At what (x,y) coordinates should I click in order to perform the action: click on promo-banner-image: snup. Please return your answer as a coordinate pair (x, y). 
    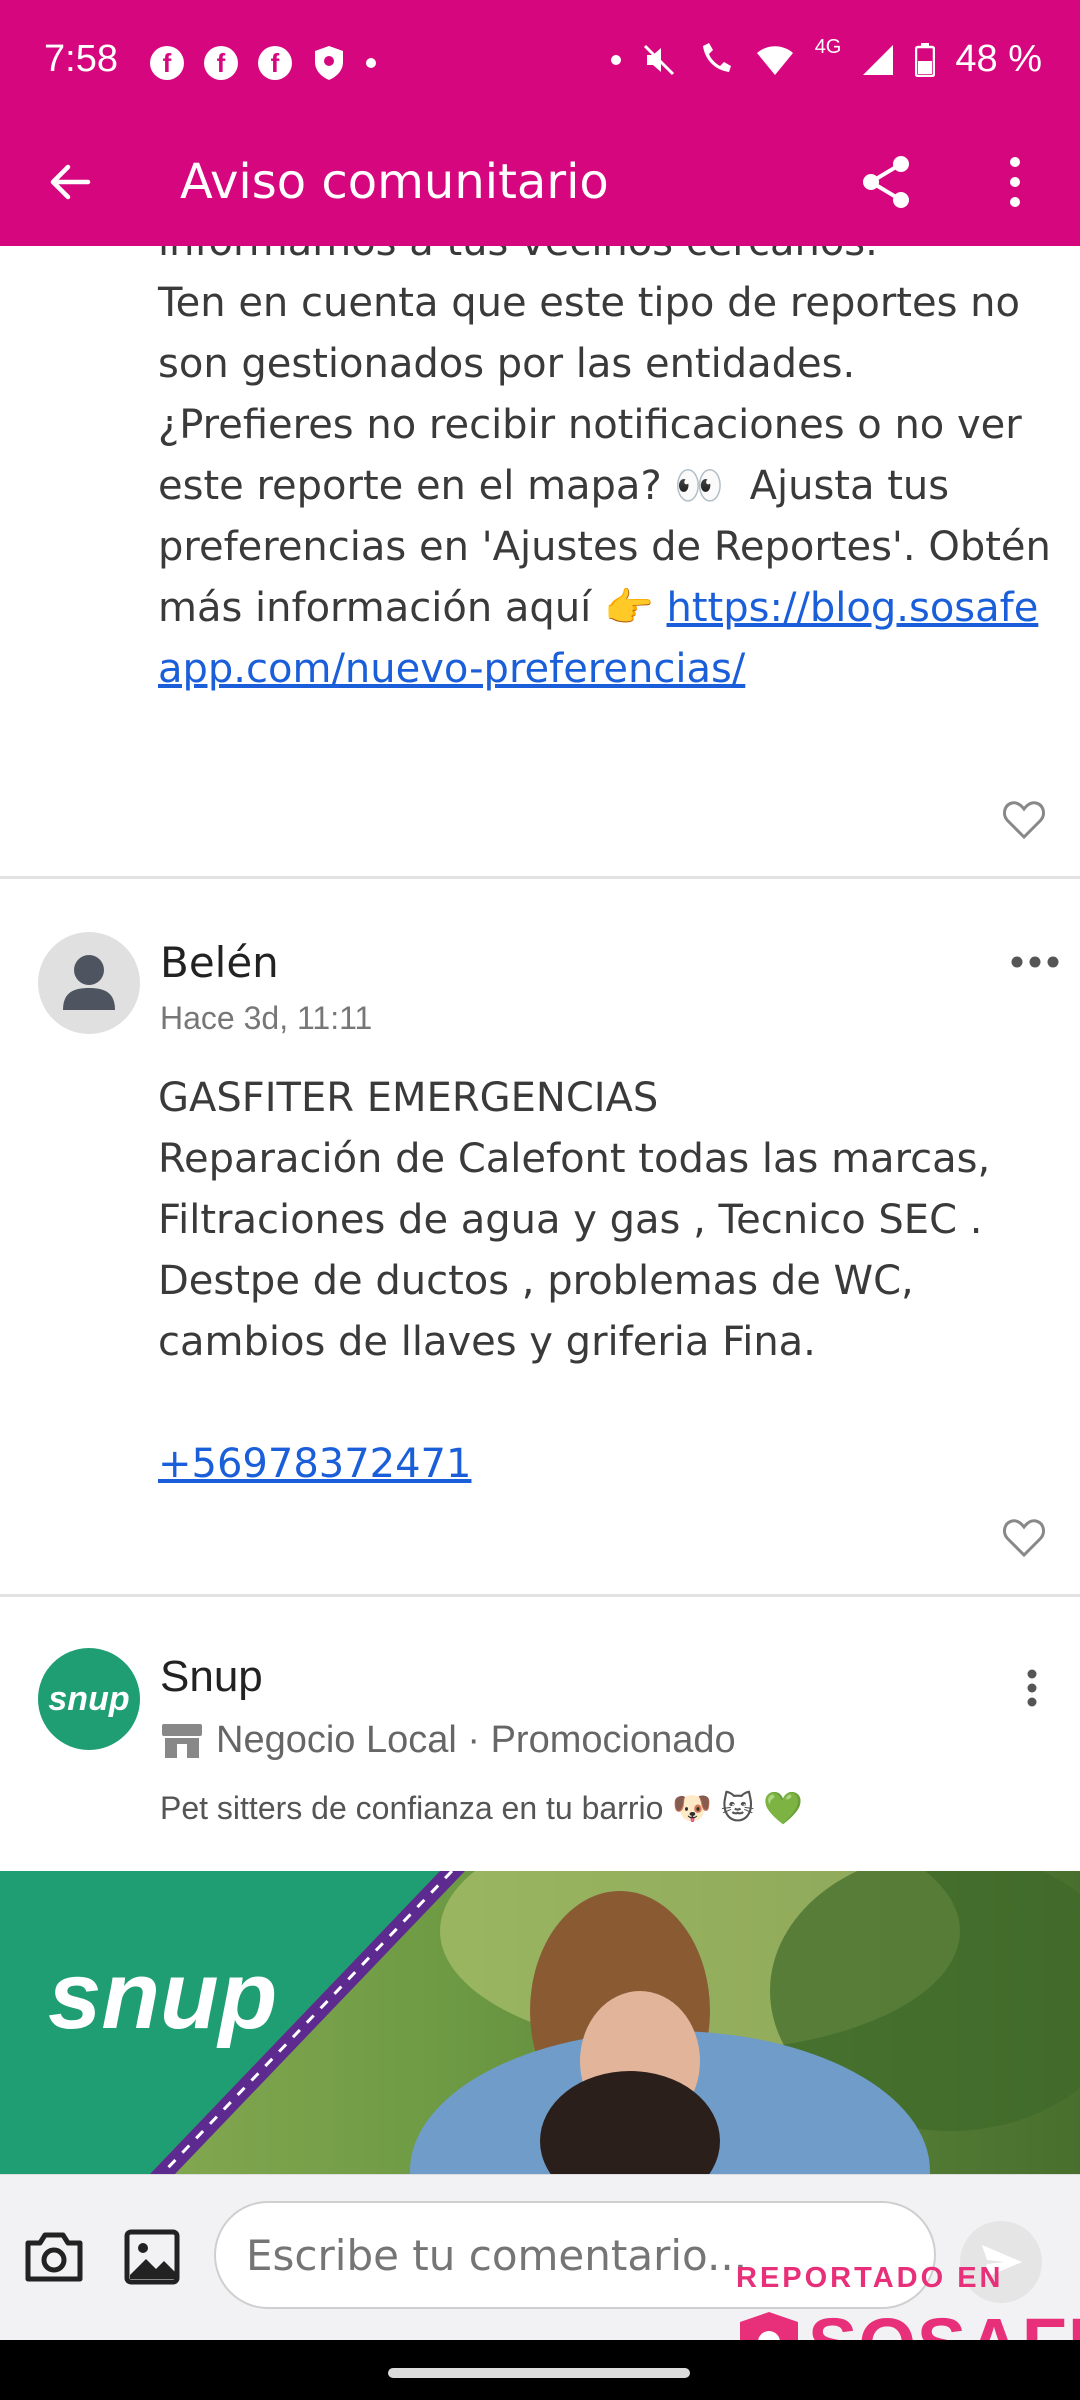
    Looking at the image, I should click on (540, 2022).